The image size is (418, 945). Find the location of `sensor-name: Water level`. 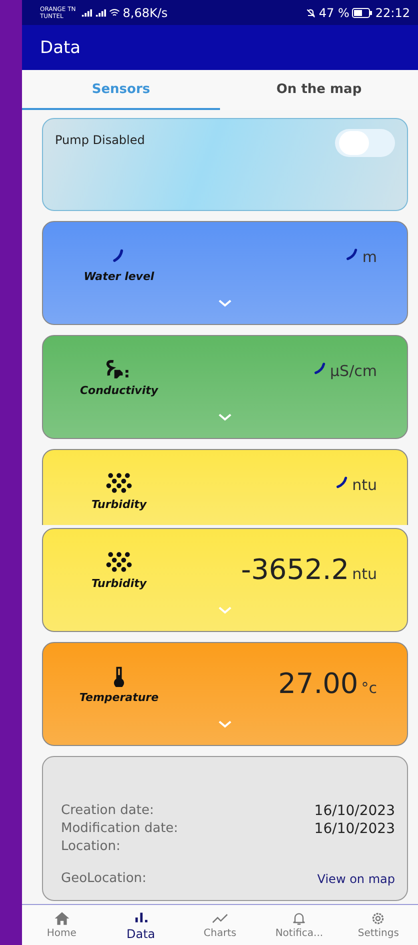

sensor-name: Water level is located at coordinates (119, 276).